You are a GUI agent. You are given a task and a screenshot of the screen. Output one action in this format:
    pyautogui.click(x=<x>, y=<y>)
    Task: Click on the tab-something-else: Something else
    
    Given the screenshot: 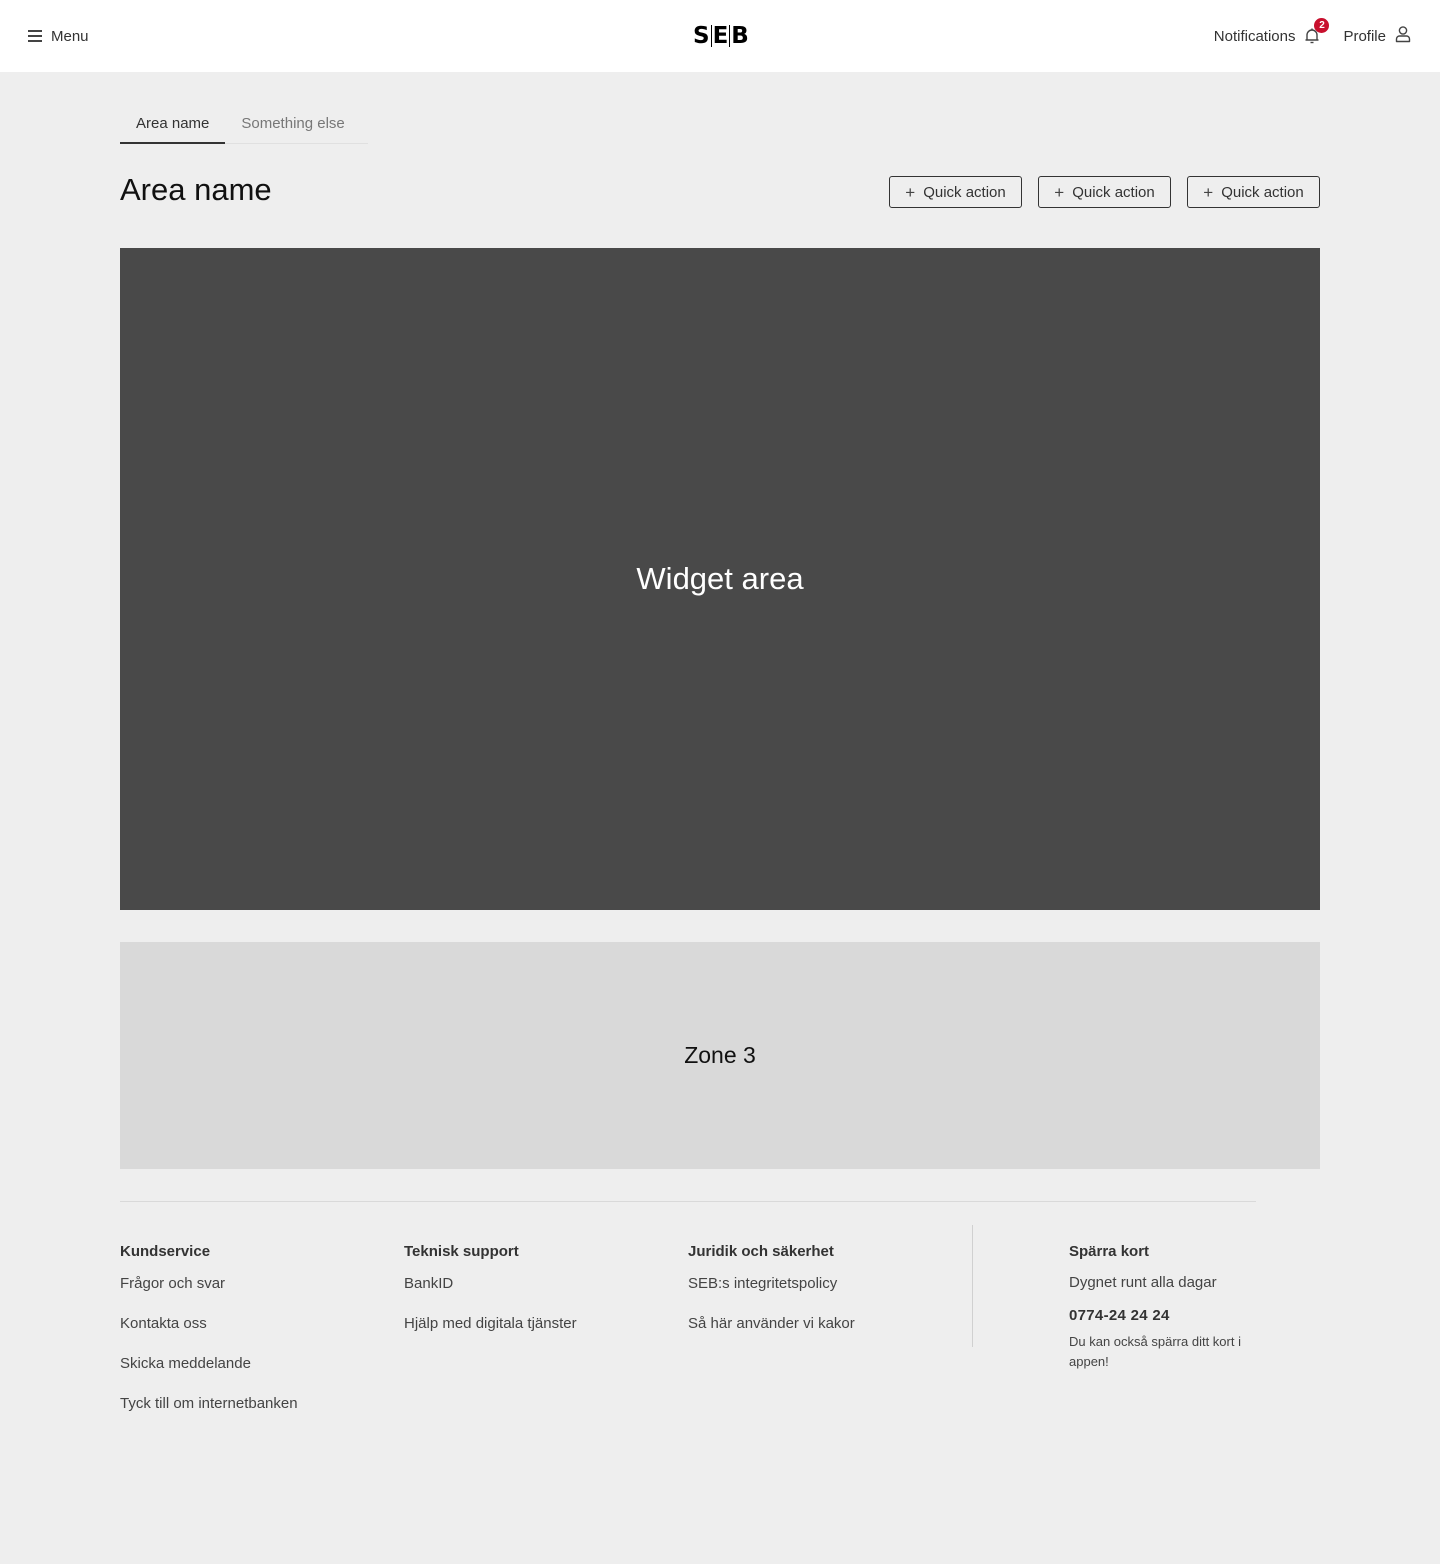 What is the action you would take?
    pyautogui.click(x=292, y=124)
    